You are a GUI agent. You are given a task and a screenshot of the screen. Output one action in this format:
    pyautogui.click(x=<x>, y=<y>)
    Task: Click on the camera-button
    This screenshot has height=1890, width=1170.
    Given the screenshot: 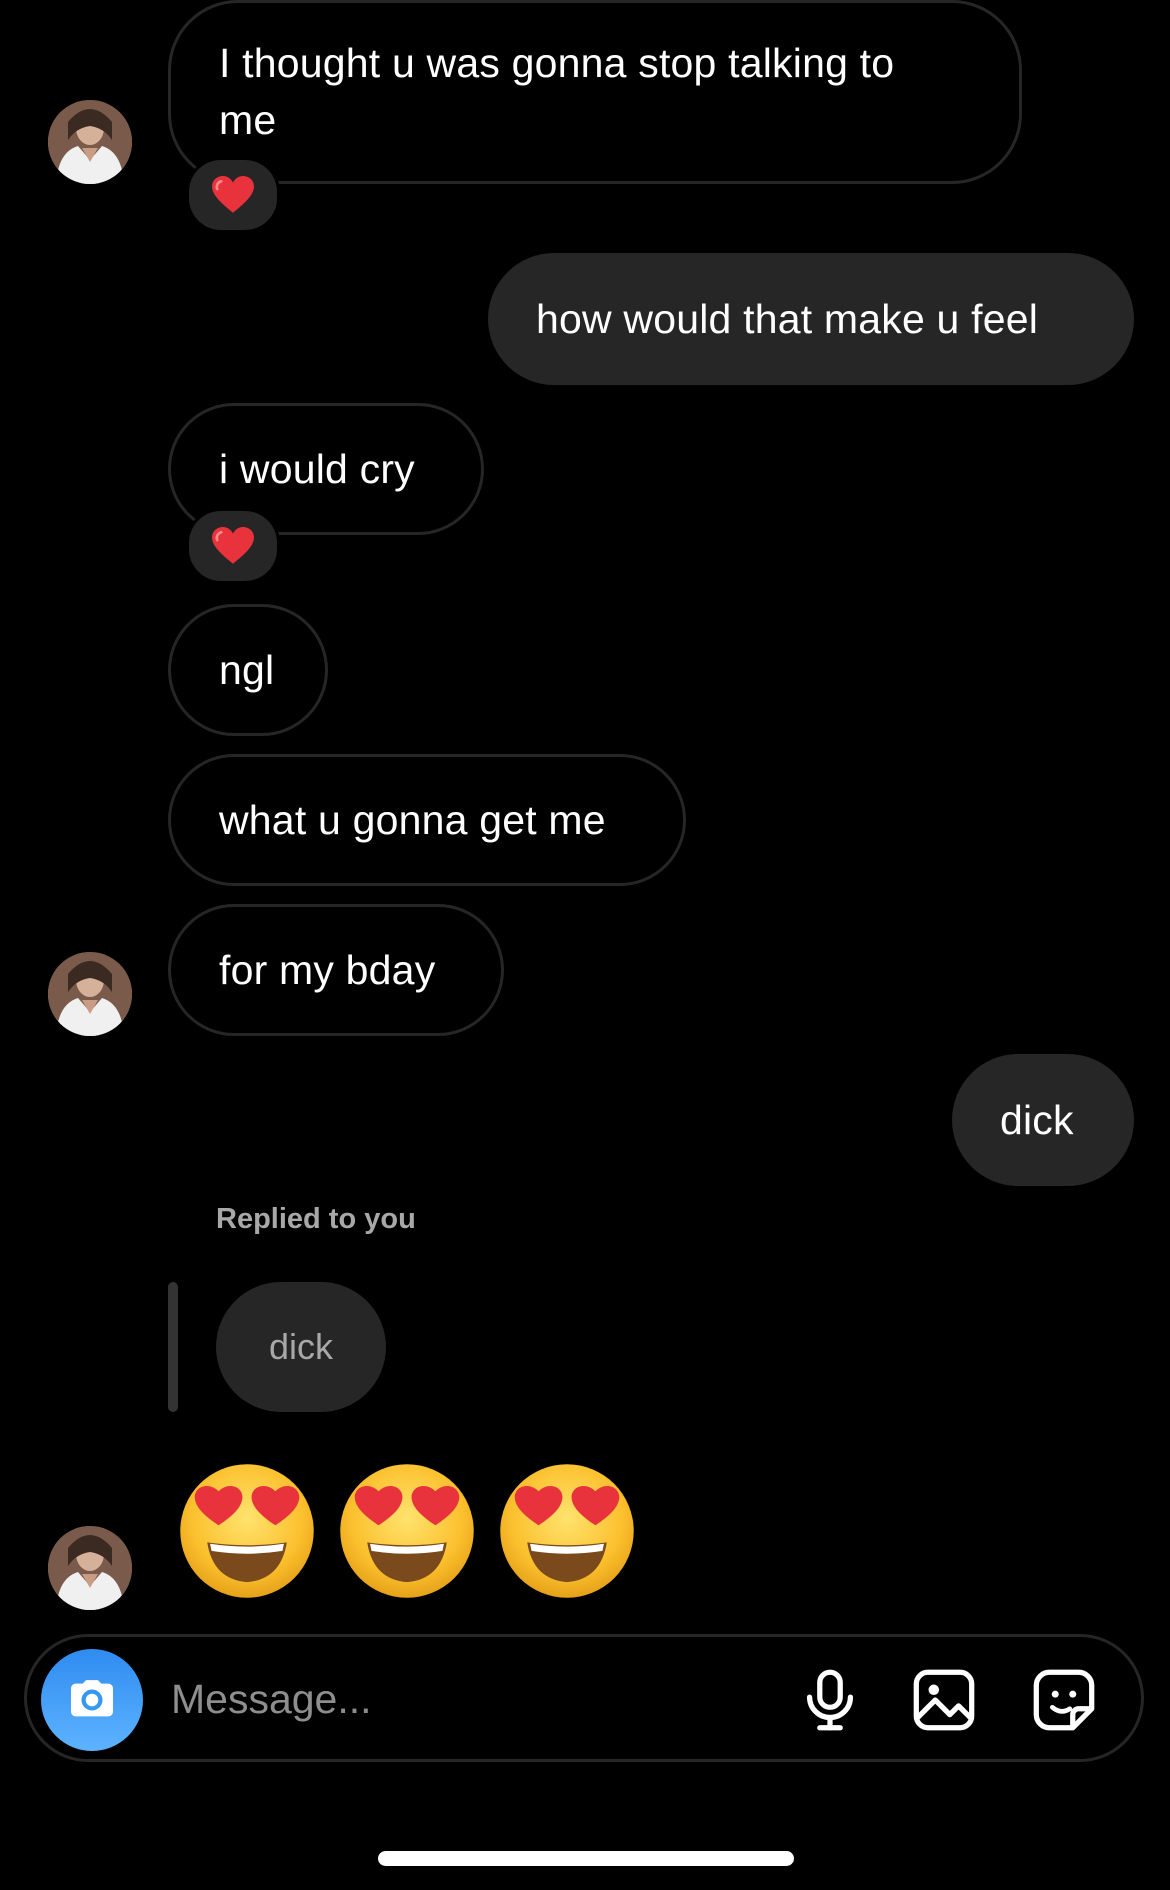 What is the action you would take?
    pyautogui.click(x=92, y=1700)
    